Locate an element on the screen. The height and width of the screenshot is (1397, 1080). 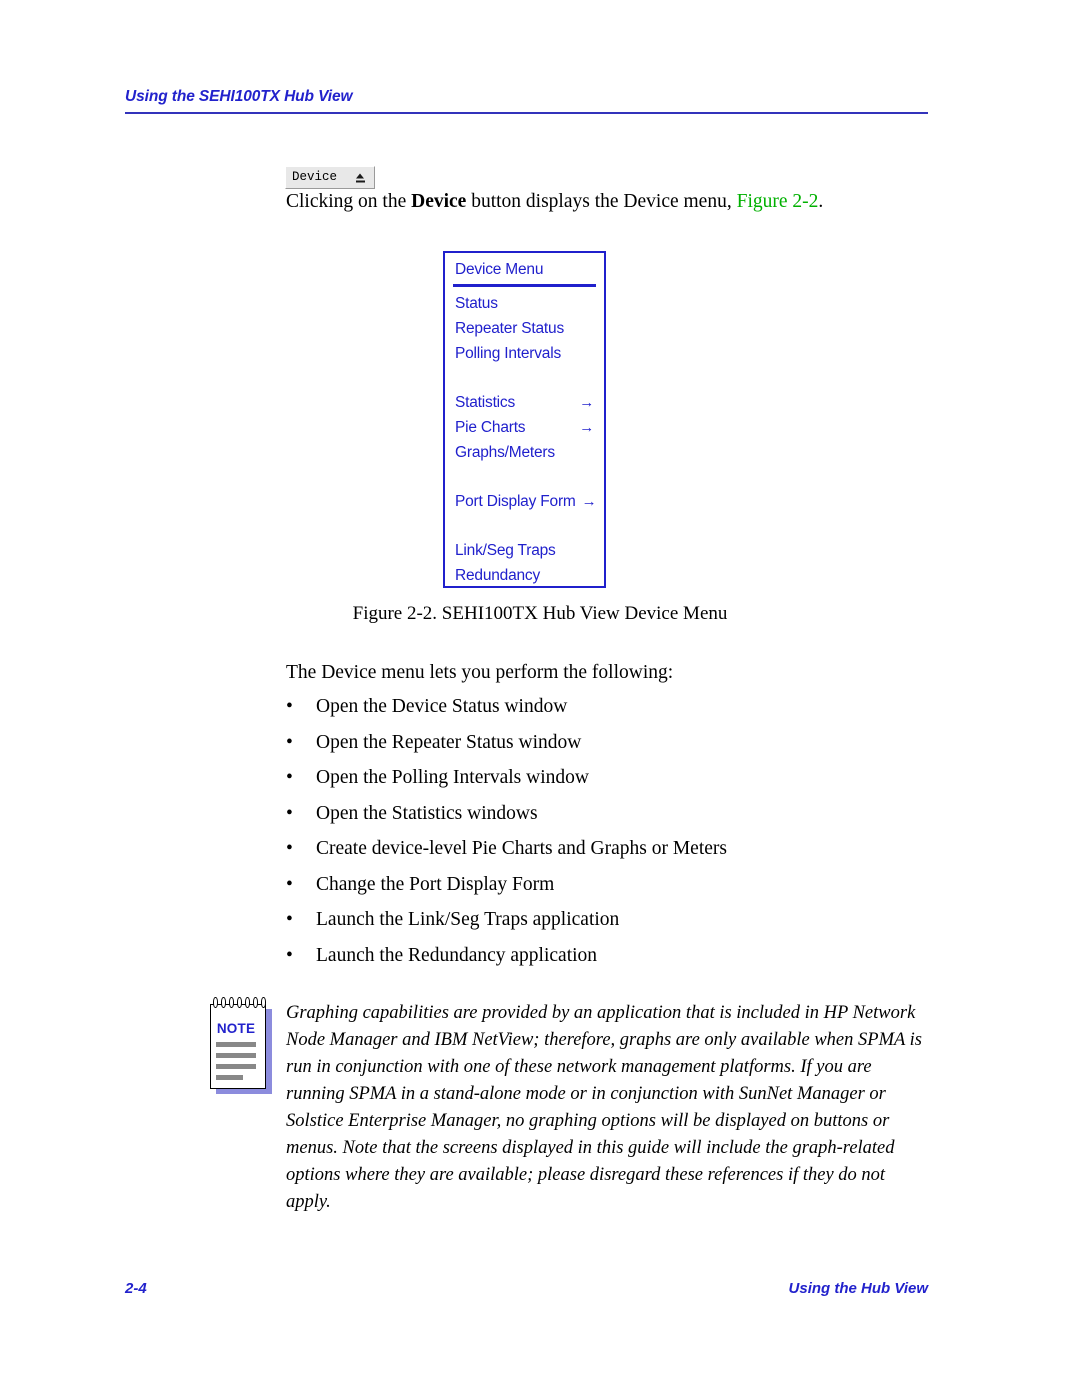
footer-page-number: 2-4 is located at coordinates (136, 1288).